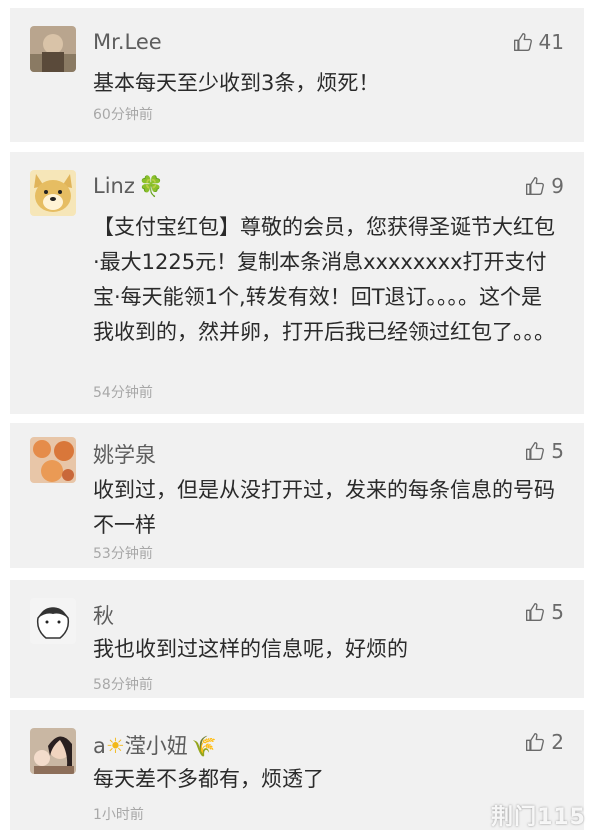 This screenshot has height=835, width=592. Describe the element at coordinates (99, 746) in the screenshot. I see `commenter-name-prefix: a` at that location.